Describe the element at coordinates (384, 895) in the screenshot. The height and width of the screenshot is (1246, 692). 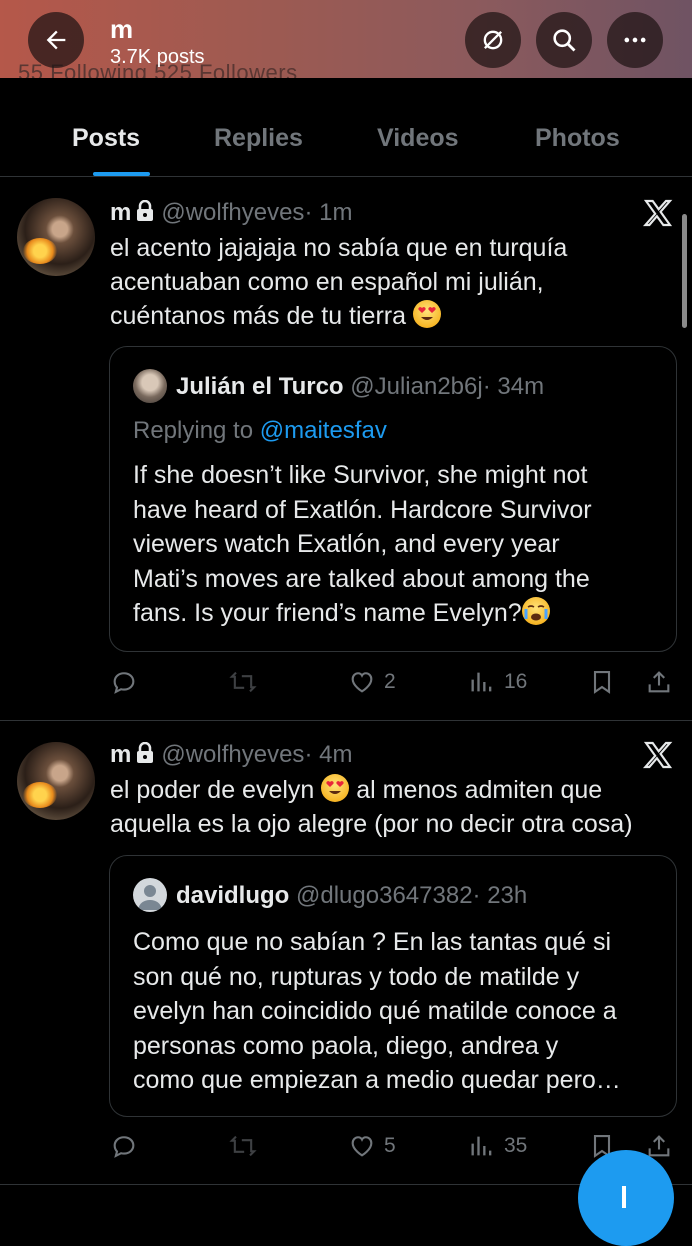
I see `quoted-author-handle: @dlugo3647382` at that location.